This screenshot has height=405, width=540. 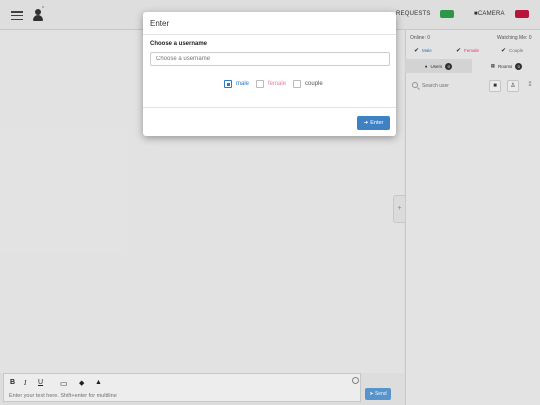 I want to click on couple-label: couple, so click(x=314, y=84).